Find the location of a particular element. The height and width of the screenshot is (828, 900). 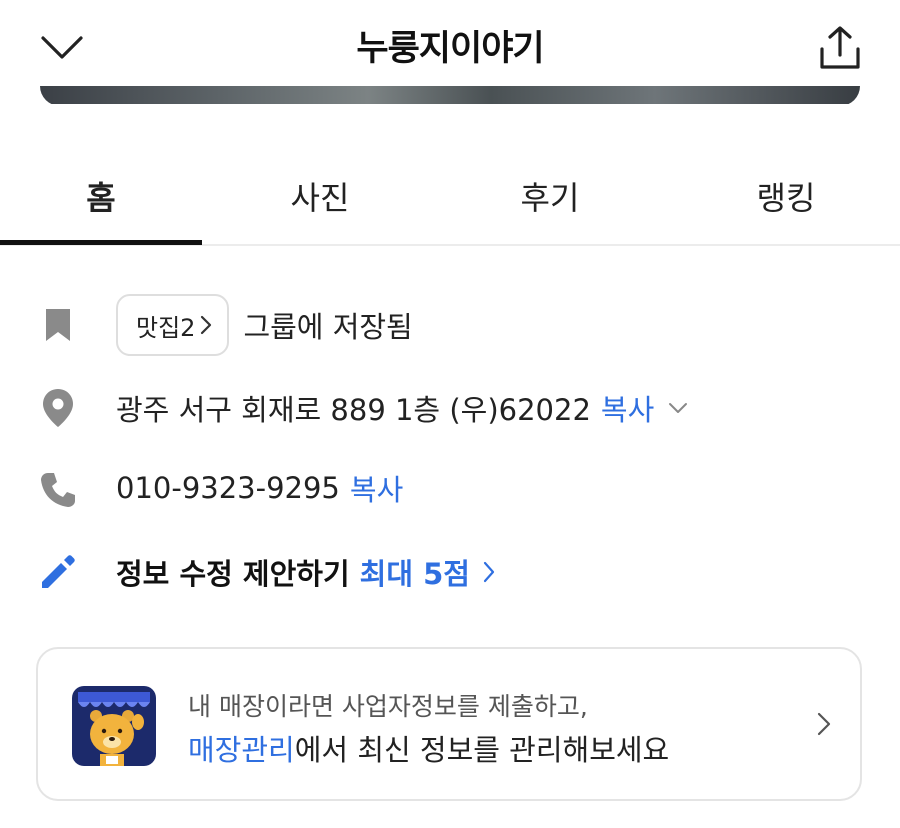

location-pin-icon is located at coordinates (58, 408).